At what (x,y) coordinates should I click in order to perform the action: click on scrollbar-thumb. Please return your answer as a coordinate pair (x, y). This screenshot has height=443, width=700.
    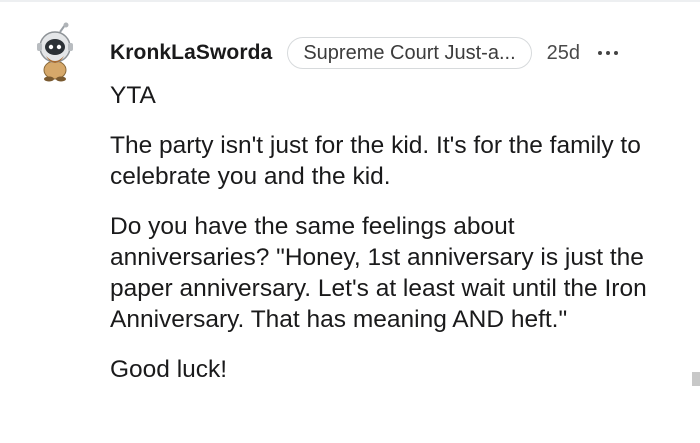
    Looking at the image, I should click on (696, 379).